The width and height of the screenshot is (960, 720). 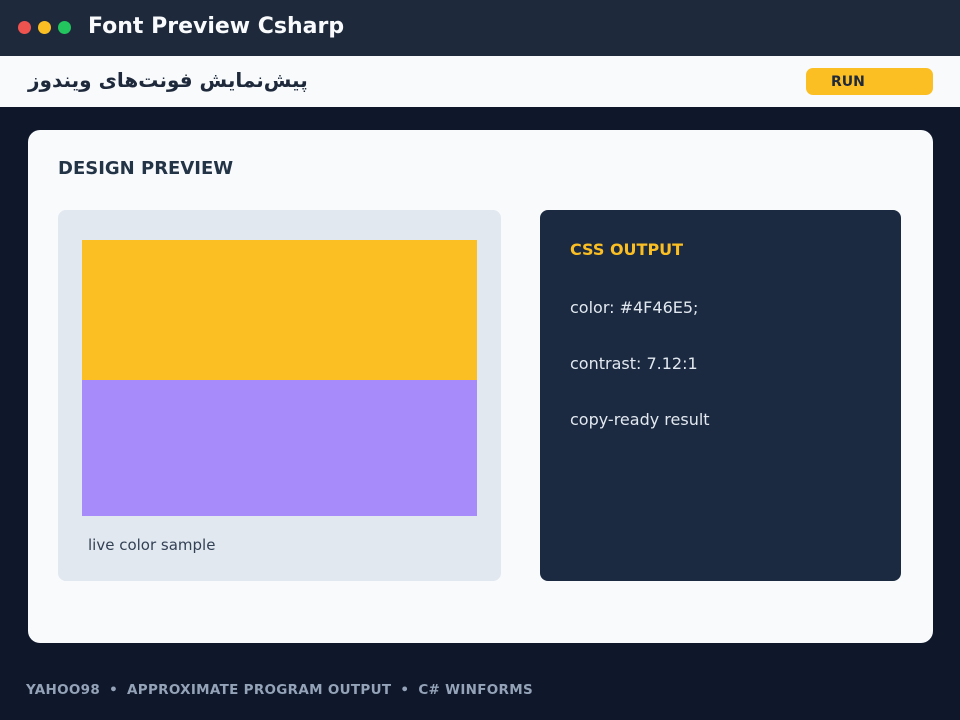 What do you see at coordinates (627, 249) in the screenshot?
I see `css-output-title: CSS OUTPUT` at bounding box center [627, 249].